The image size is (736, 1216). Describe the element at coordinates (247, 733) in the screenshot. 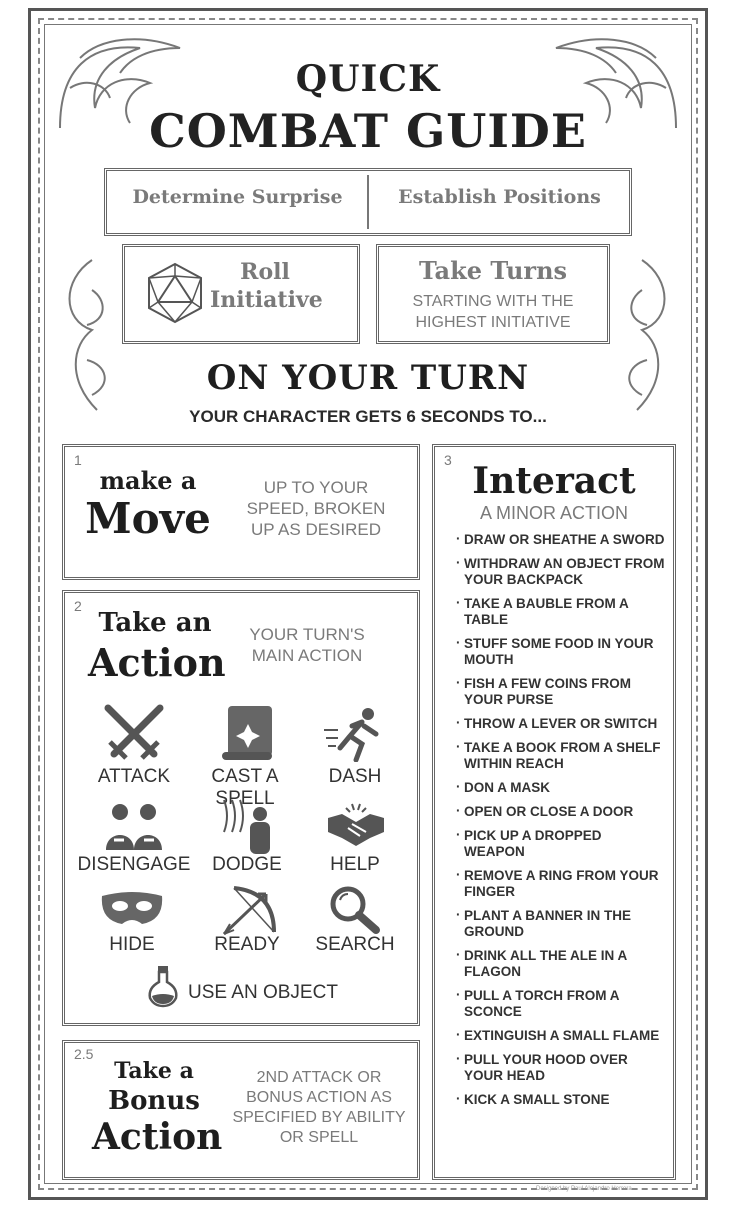

I see `scroll-icon` at that location.